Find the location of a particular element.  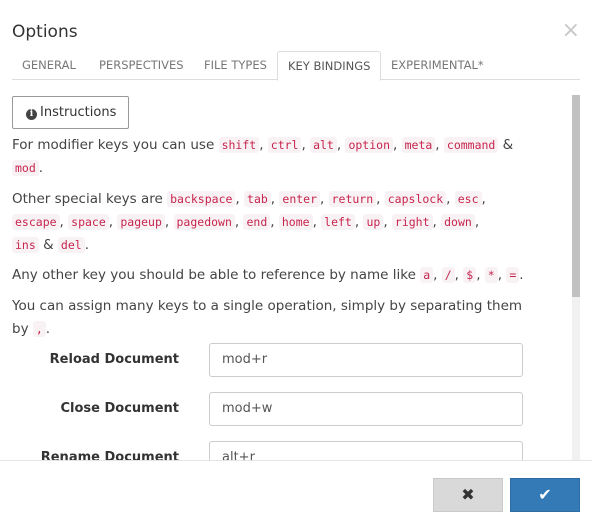

info-circle-icon: i is located at coordinates (31, 114).